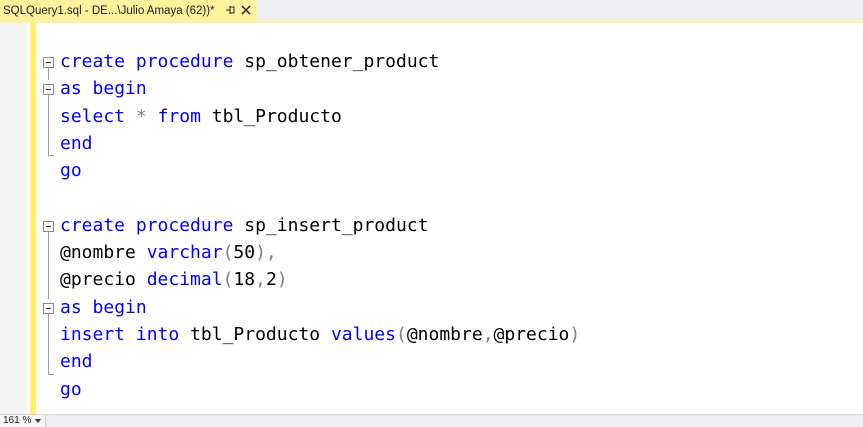 The height and width of the screenshot is (427, 863). I want to click on code-line: @nombre varchar(50),, so click(168, 252).